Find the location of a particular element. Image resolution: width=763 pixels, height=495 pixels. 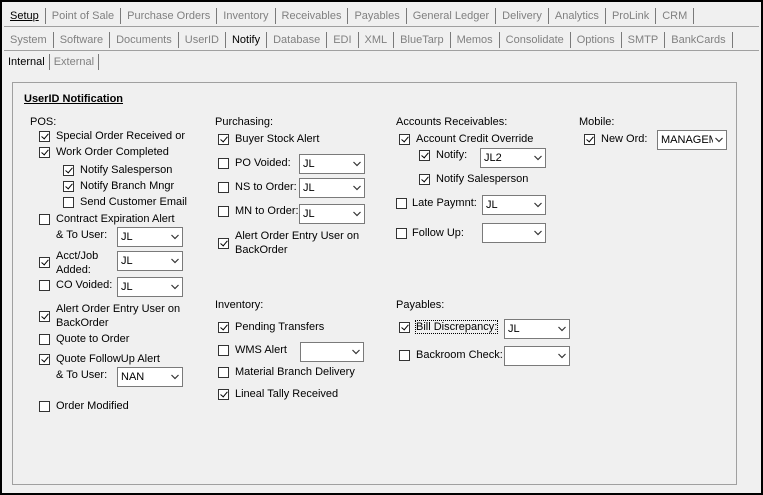

co-voided-label: CO Voided: is located at coordinates (84, 285).